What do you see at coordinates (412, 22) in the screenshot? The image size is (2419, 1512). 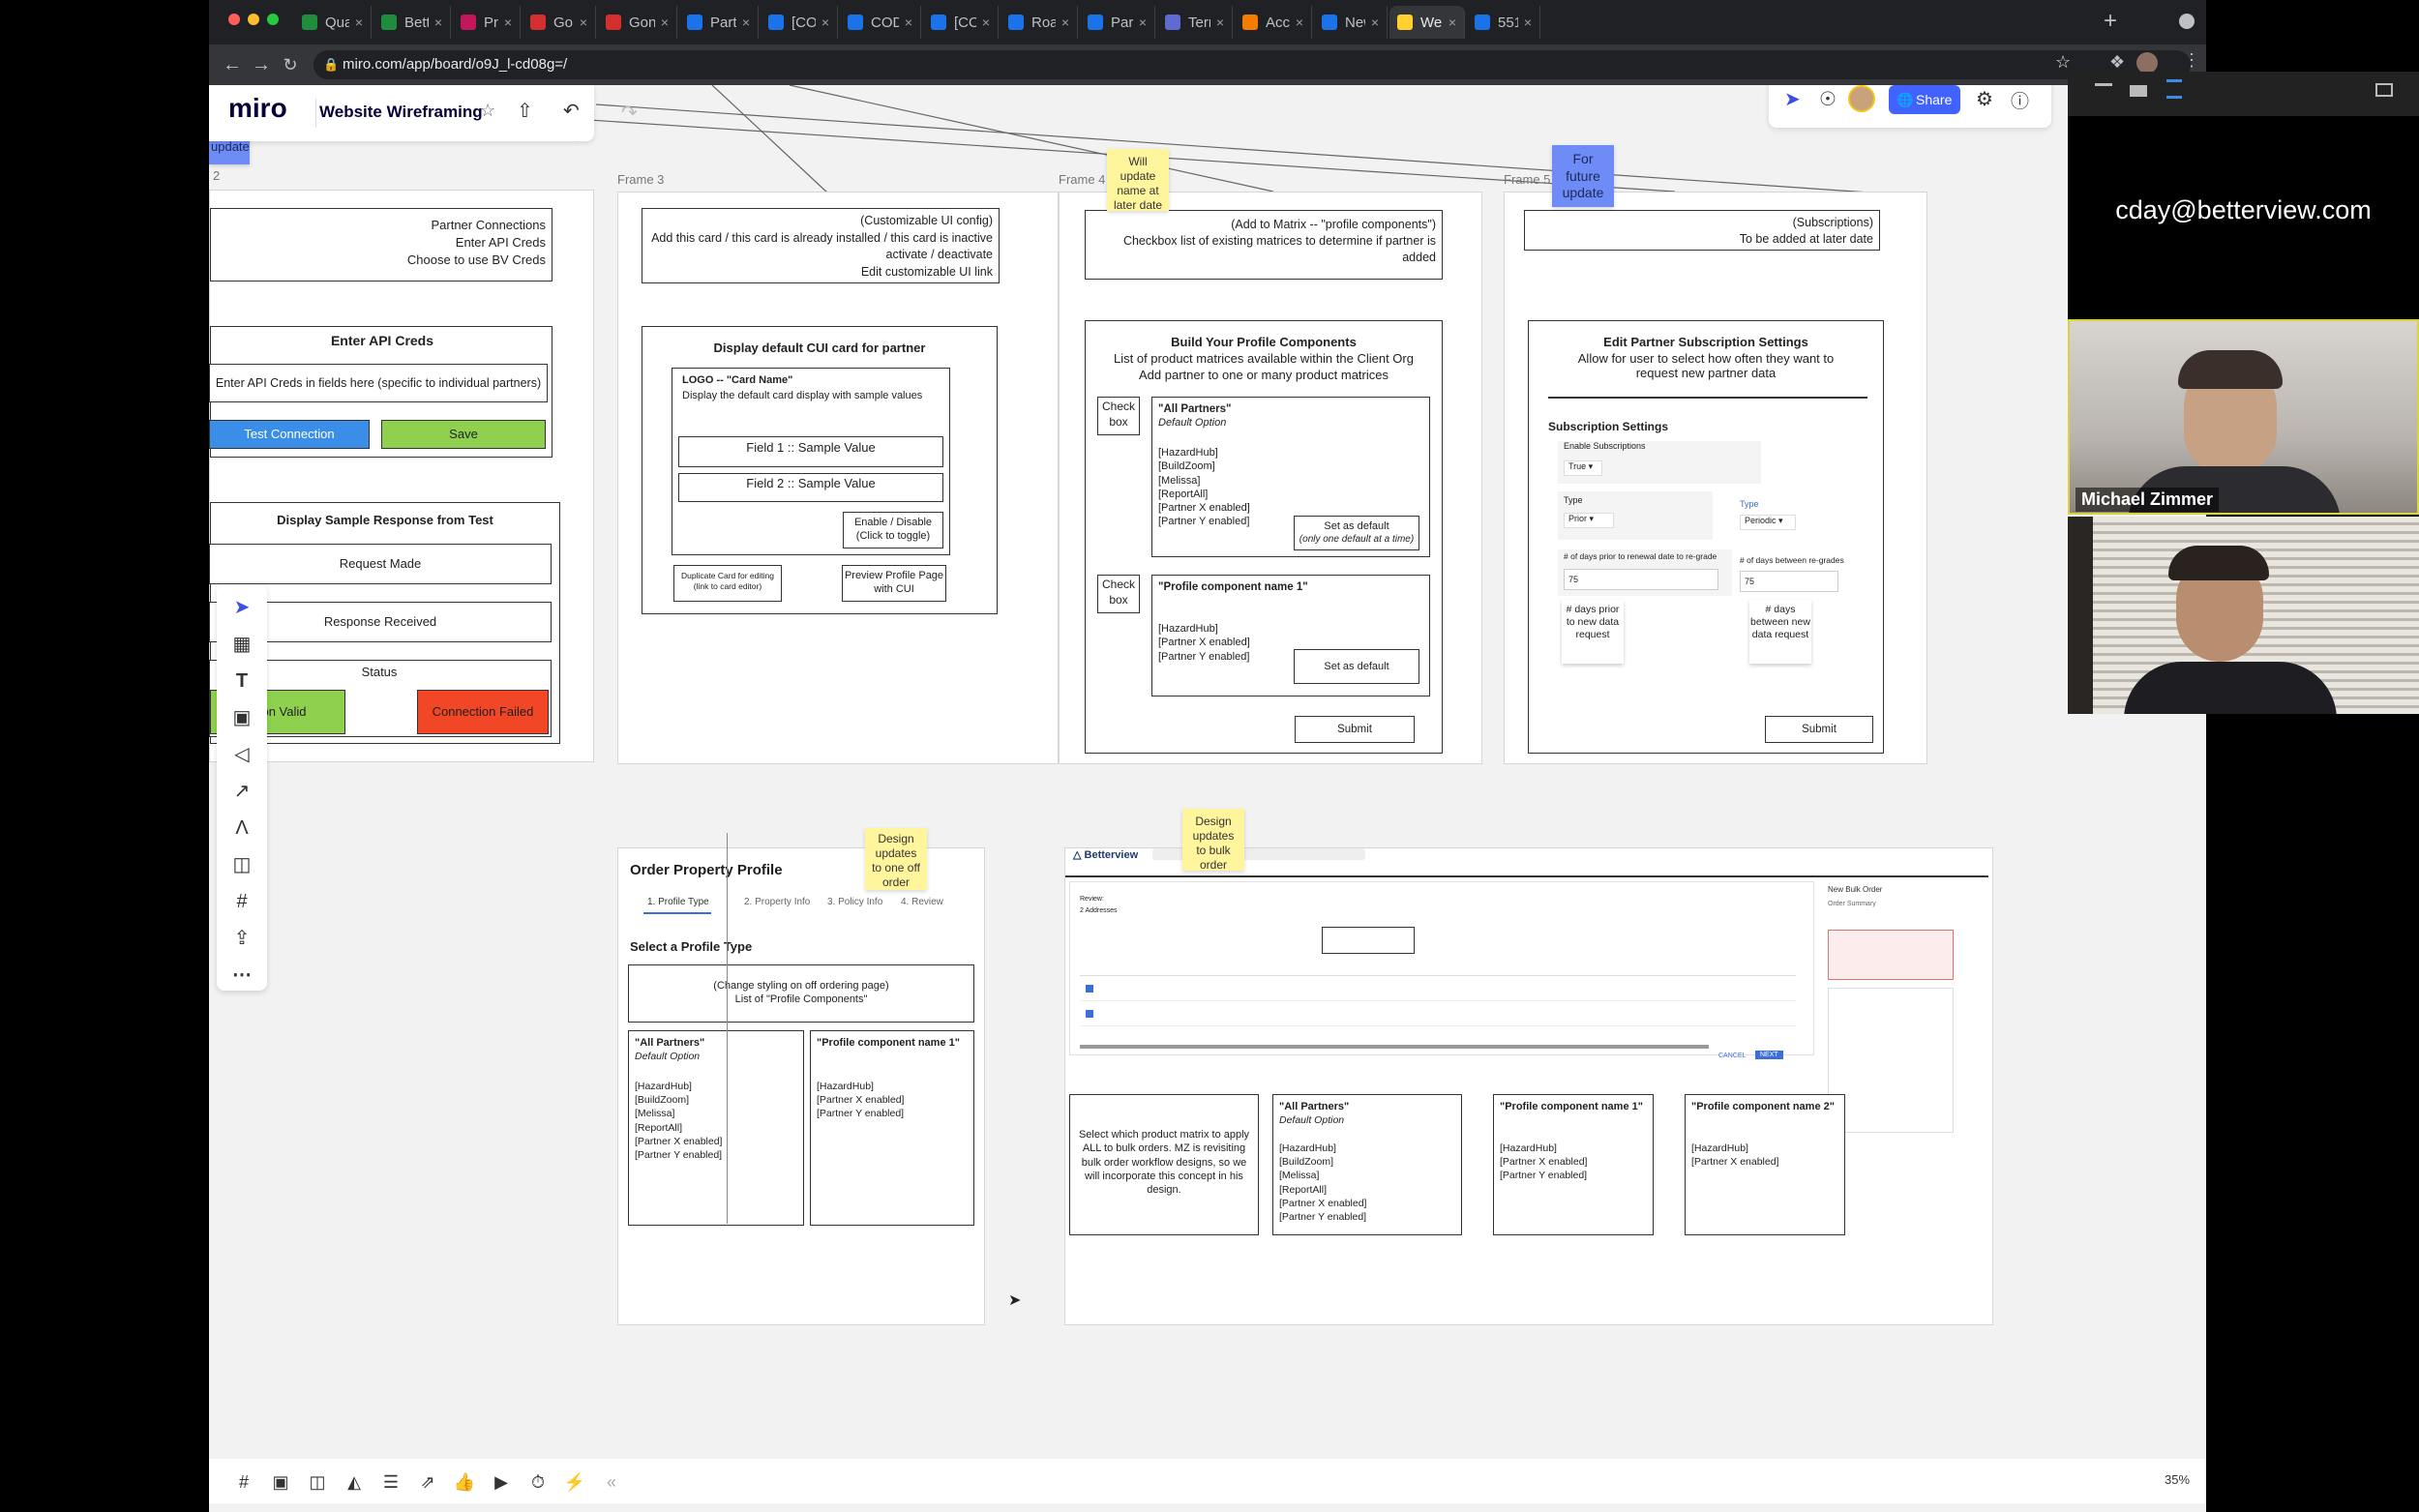 I see `browser-tab: Betterview×` at bounding box center [412, 22].